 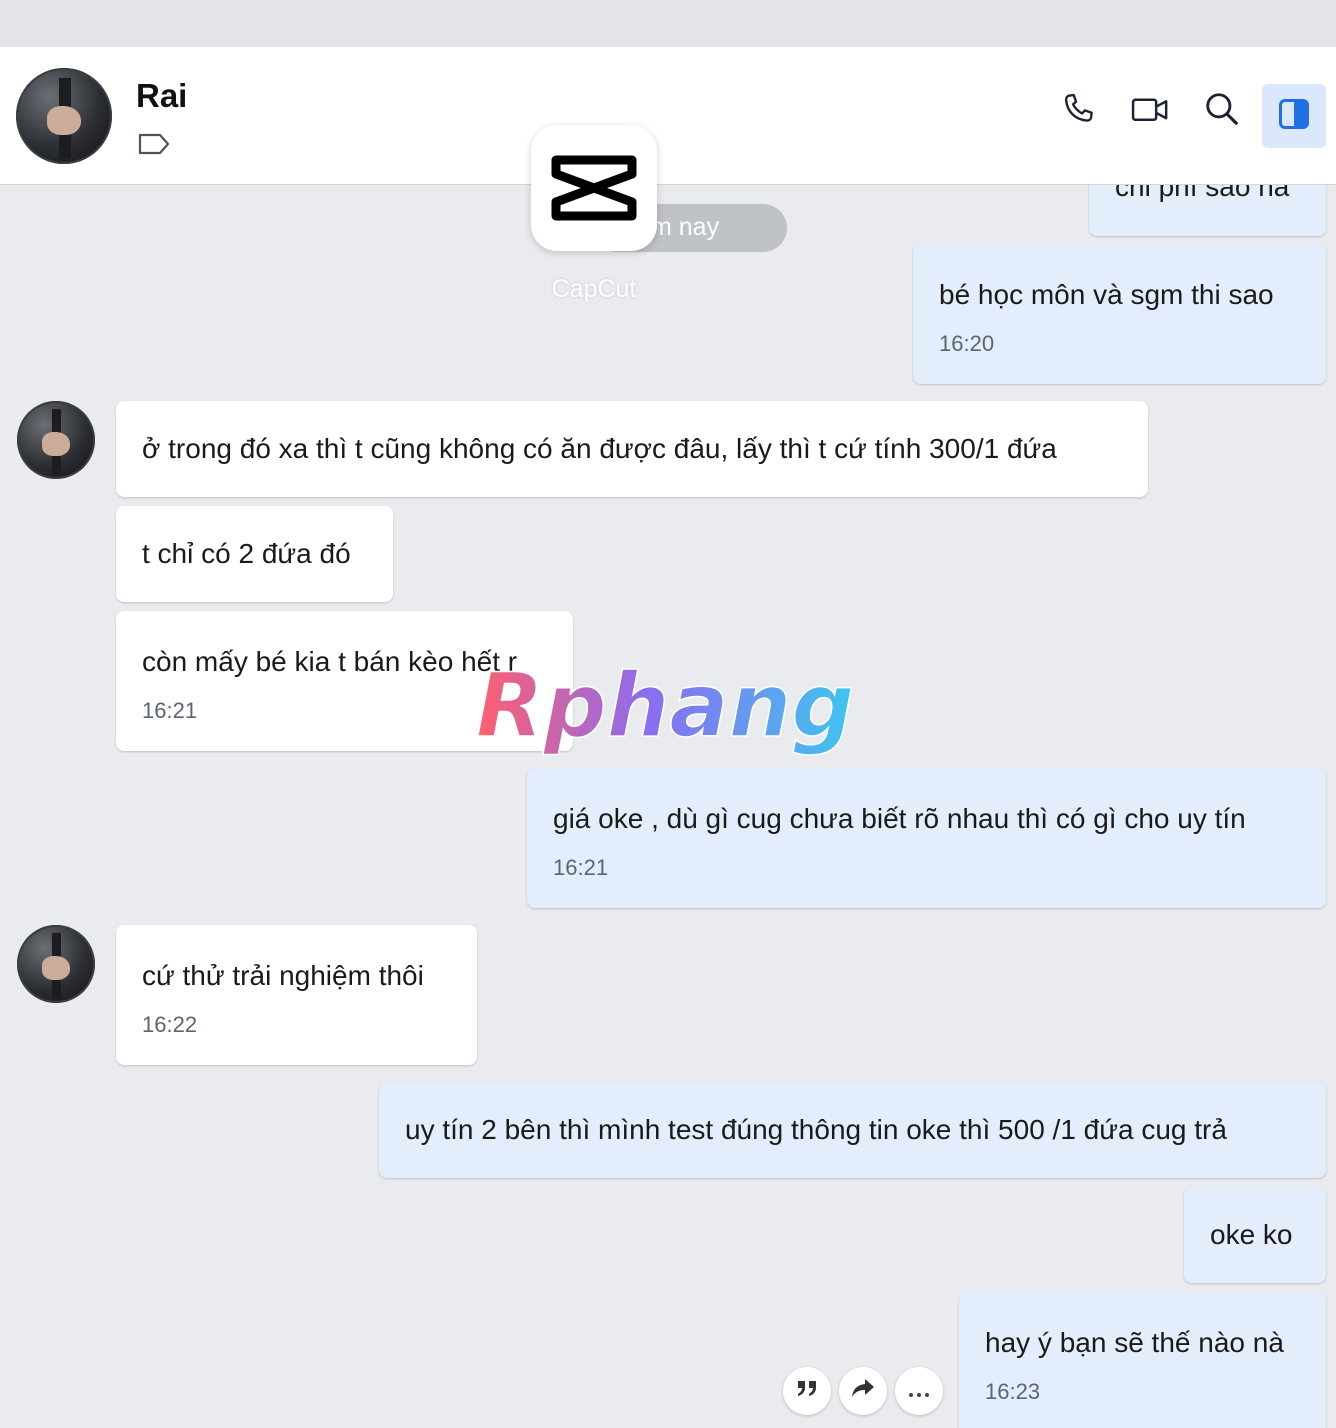 I want to click on capcut-app-icon, so click(x=594, y=188).